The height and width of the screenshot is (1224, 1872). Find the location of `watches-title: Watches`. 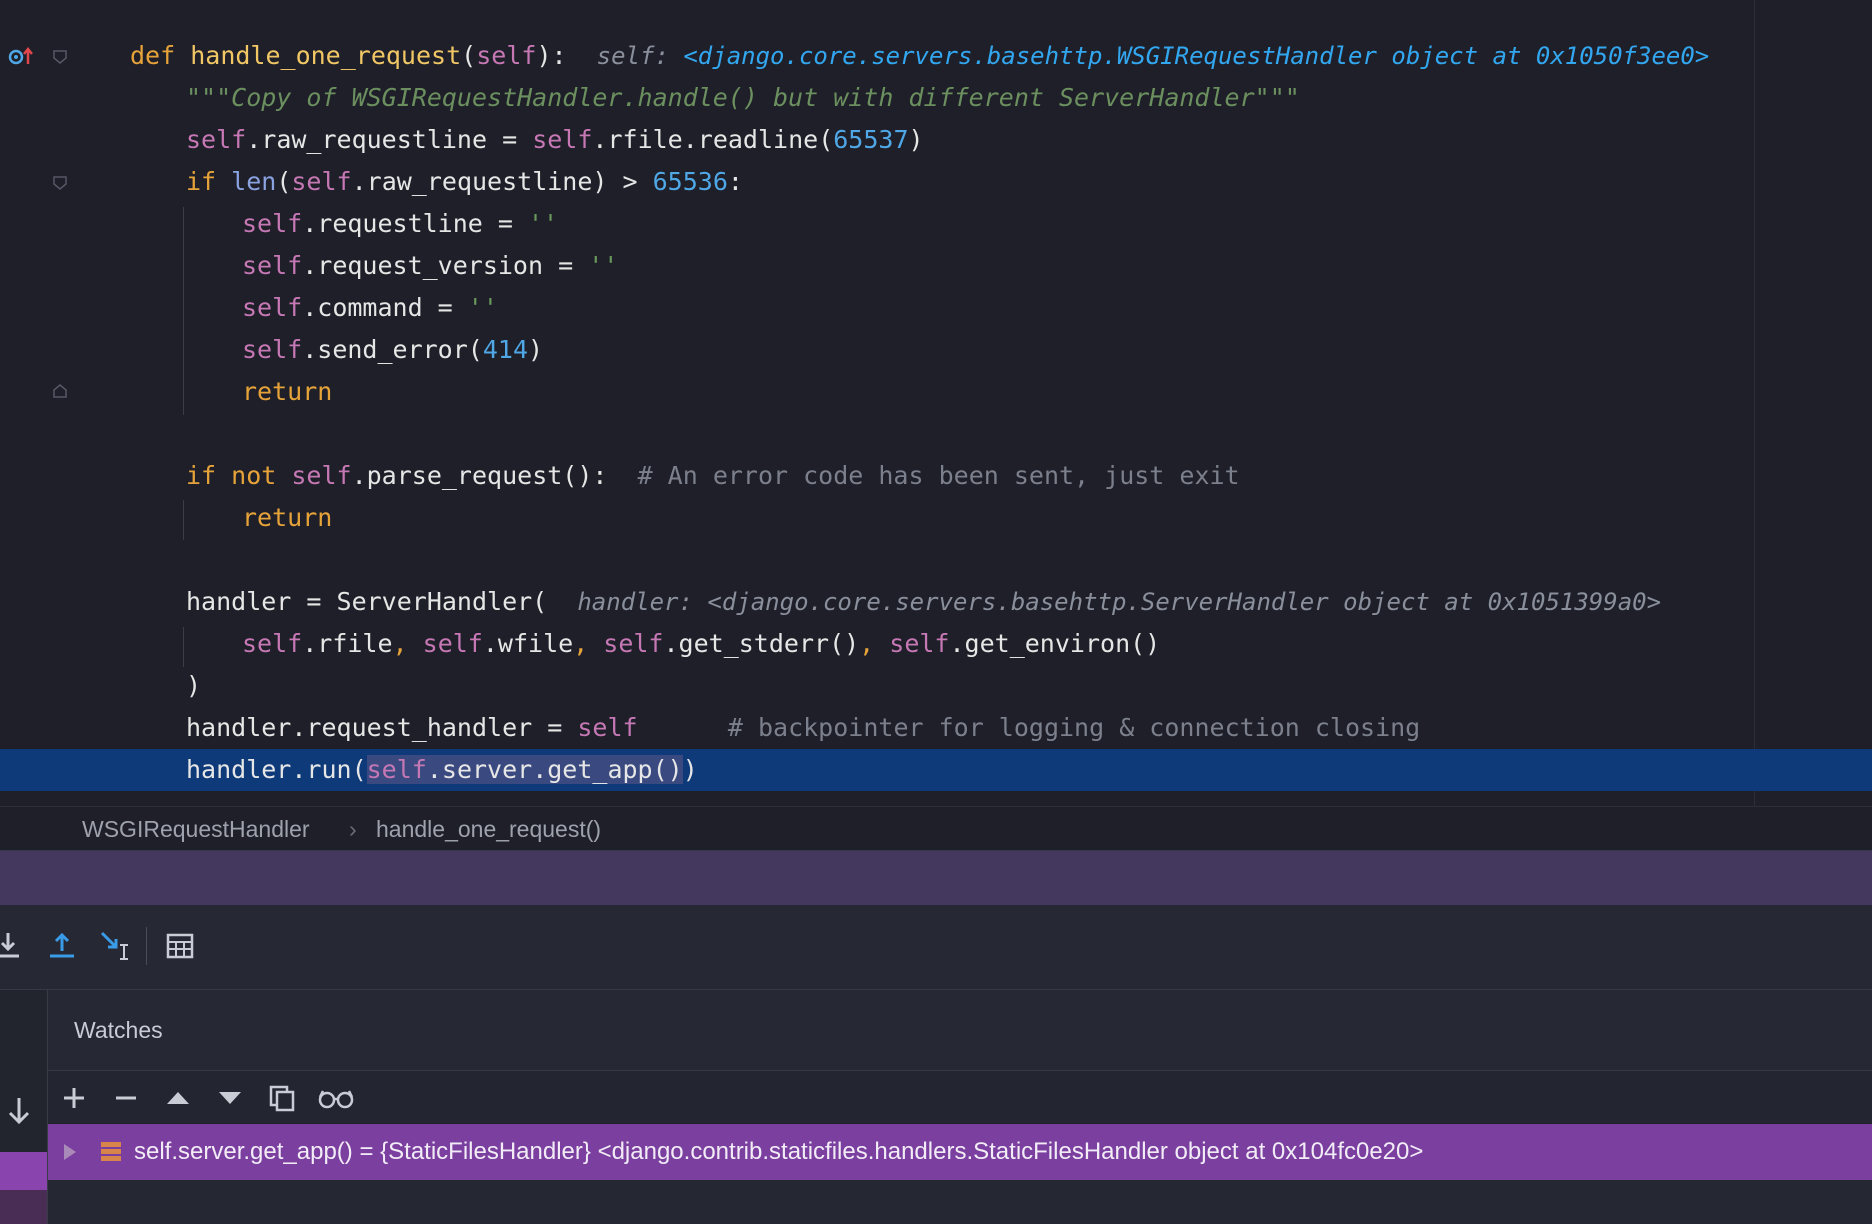

watches-title: Watches is located at coordinates (118, 1030).